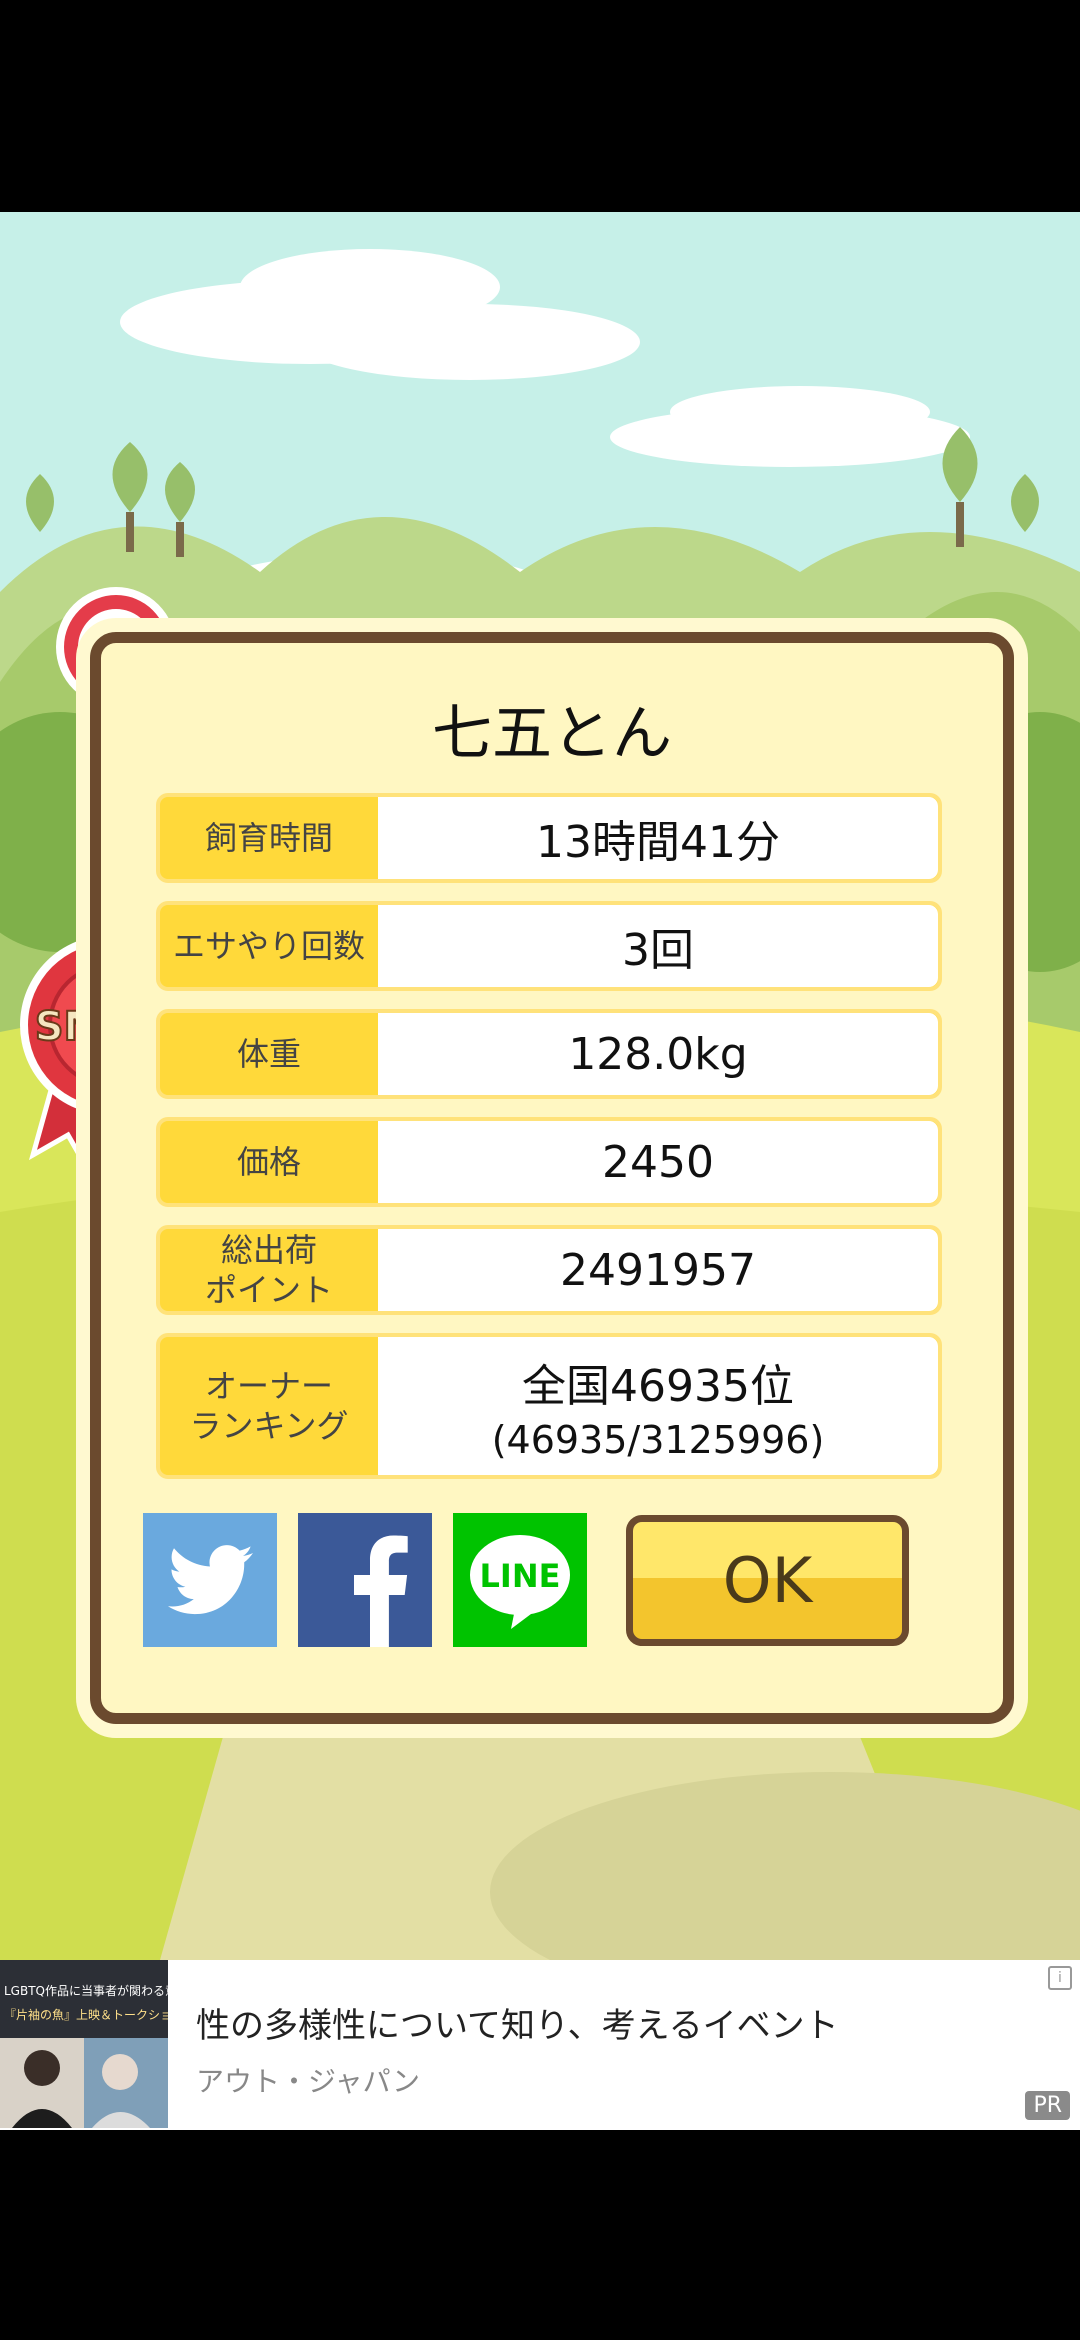 Image resolution: width=1080 pixels, height=2340 pixels. I want to click on ranking-position: 全国46935位, so click(658, 1386).